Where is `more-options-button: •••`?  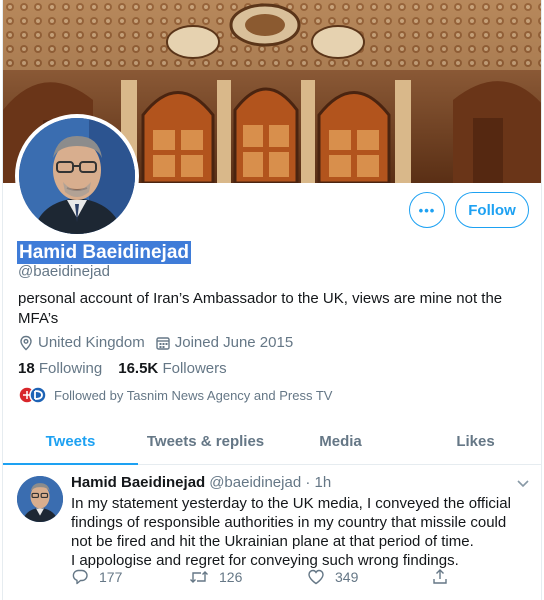 more-options-button: ••• is located at coordinates (427, 210).